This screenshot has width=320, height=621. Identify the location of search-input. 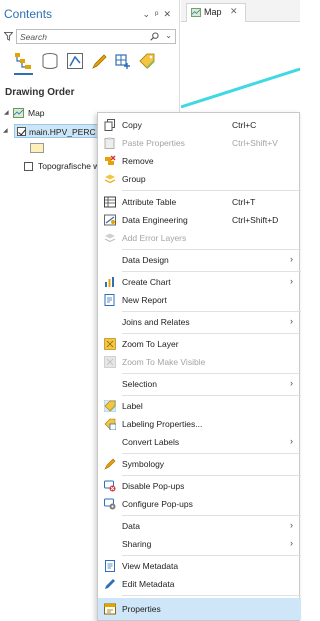
(80, 36).